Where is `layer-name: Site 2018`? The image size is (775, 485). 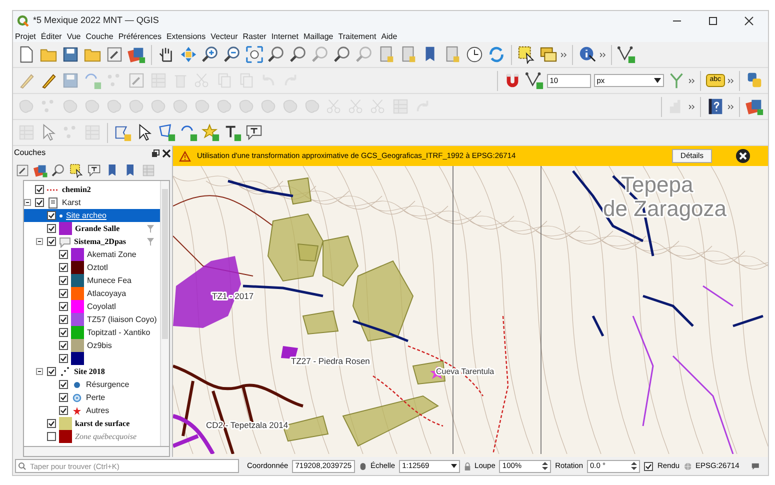
layer-name: Site 2018 is located at coordinates (89, 372).